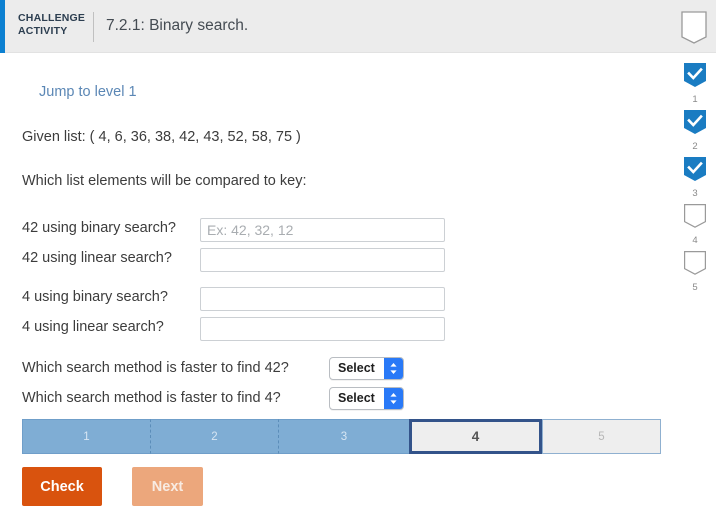 This screenshot has width=716, height=526. What do you see at coordinates (358, 26) in the screenshot?
I see `activity-header: CHALLENGE ACTIVITY 7.2.1: Binary search.` at bounding box center [358, 26].